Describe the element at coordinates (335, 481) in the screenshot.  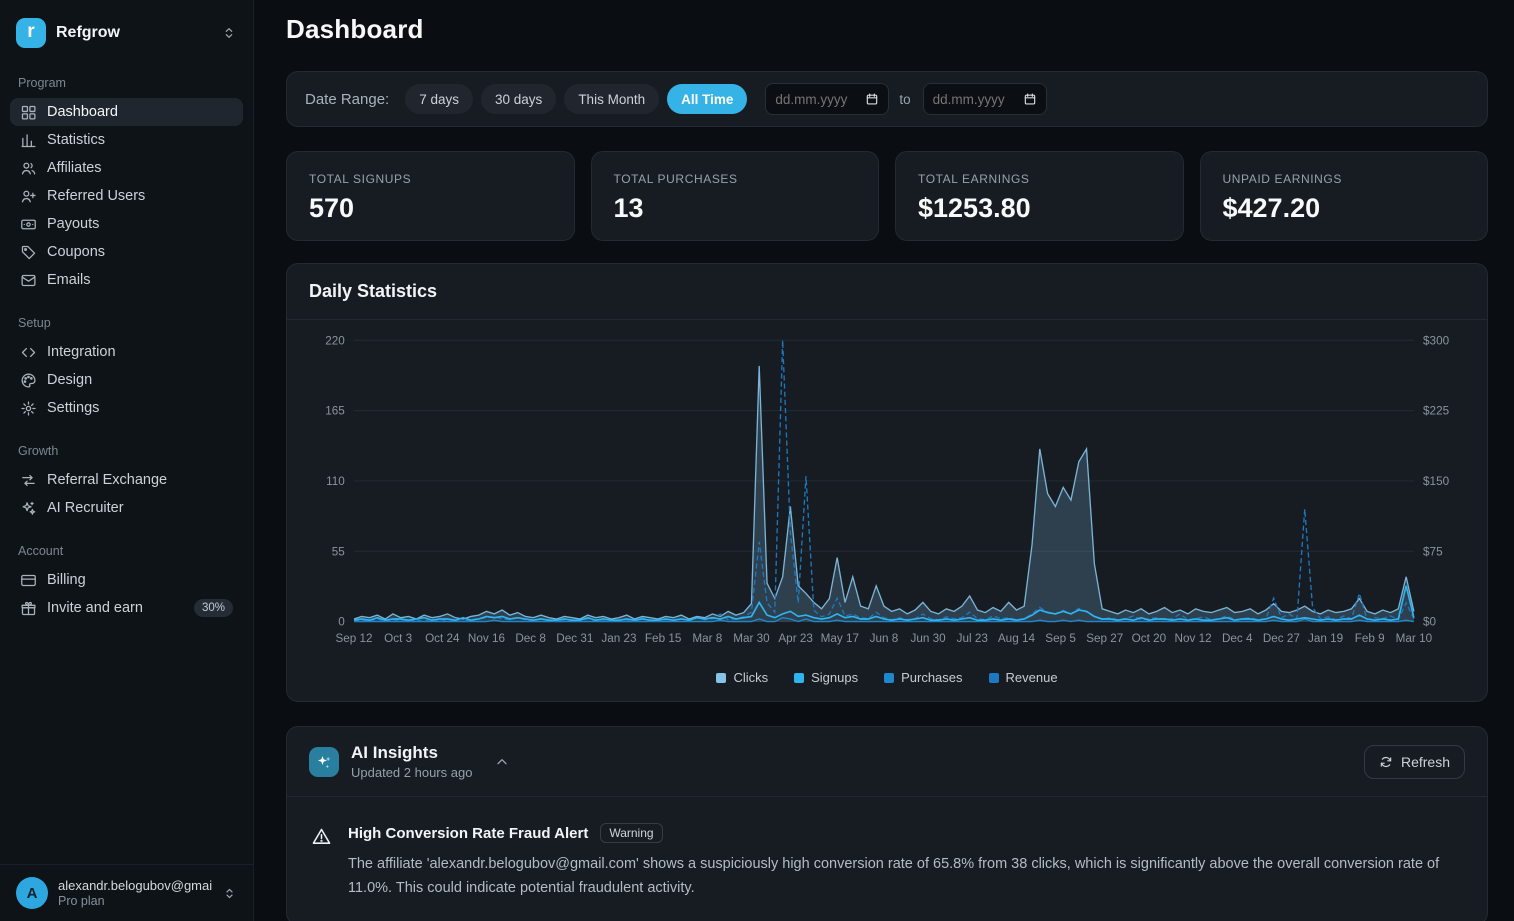
I see `svg-text: 110` at that location.